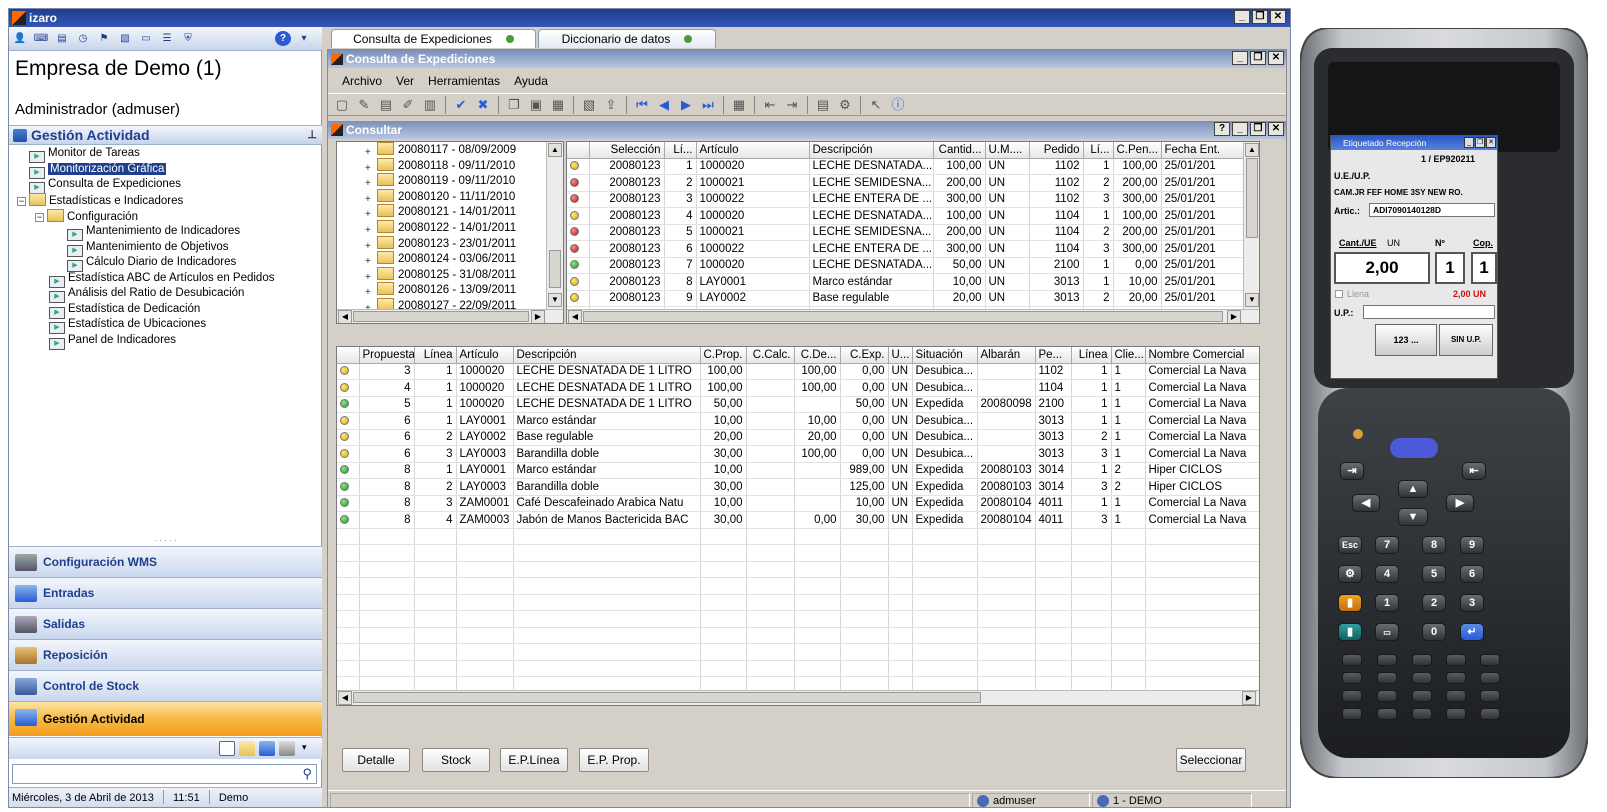  Describe the element at coordinates (386, 105) in the screenshot. I see `view-icon: ▤` at that location.